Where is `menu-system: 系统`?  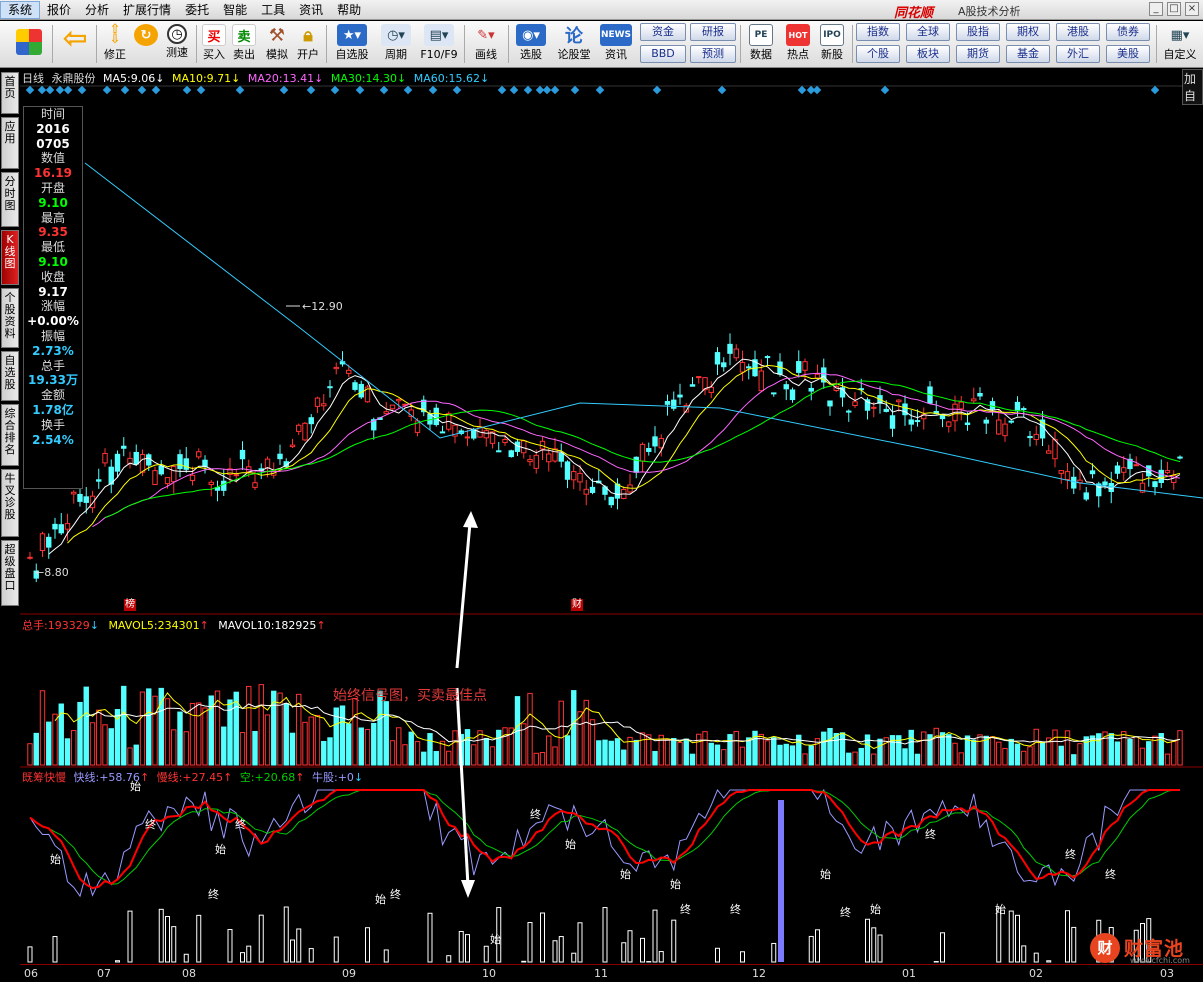
menu-system: 系统 is located at coordinates (20, 9).